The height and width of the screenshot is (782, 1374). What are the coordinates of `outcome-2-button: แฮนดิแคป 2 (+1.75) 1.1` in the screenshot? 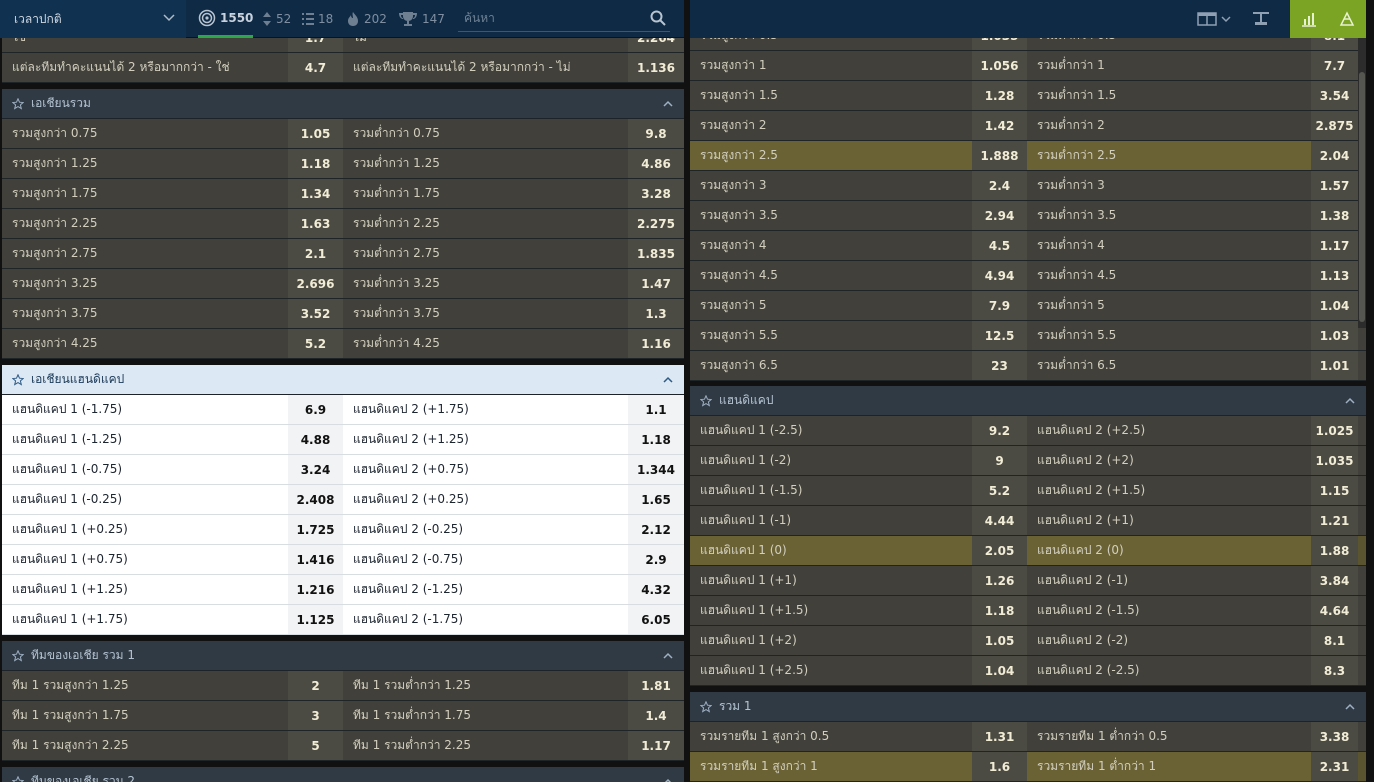 It's located at (513, 409).